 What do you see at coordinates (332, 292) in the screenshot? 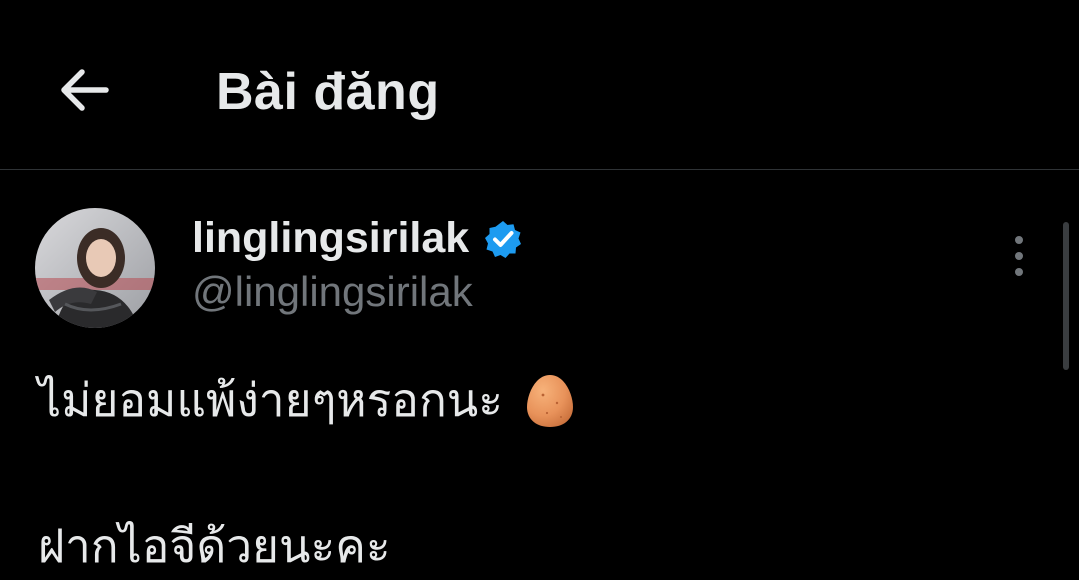
I see `author-handle: @linglingsirilak` at bounding box center [332, 292].